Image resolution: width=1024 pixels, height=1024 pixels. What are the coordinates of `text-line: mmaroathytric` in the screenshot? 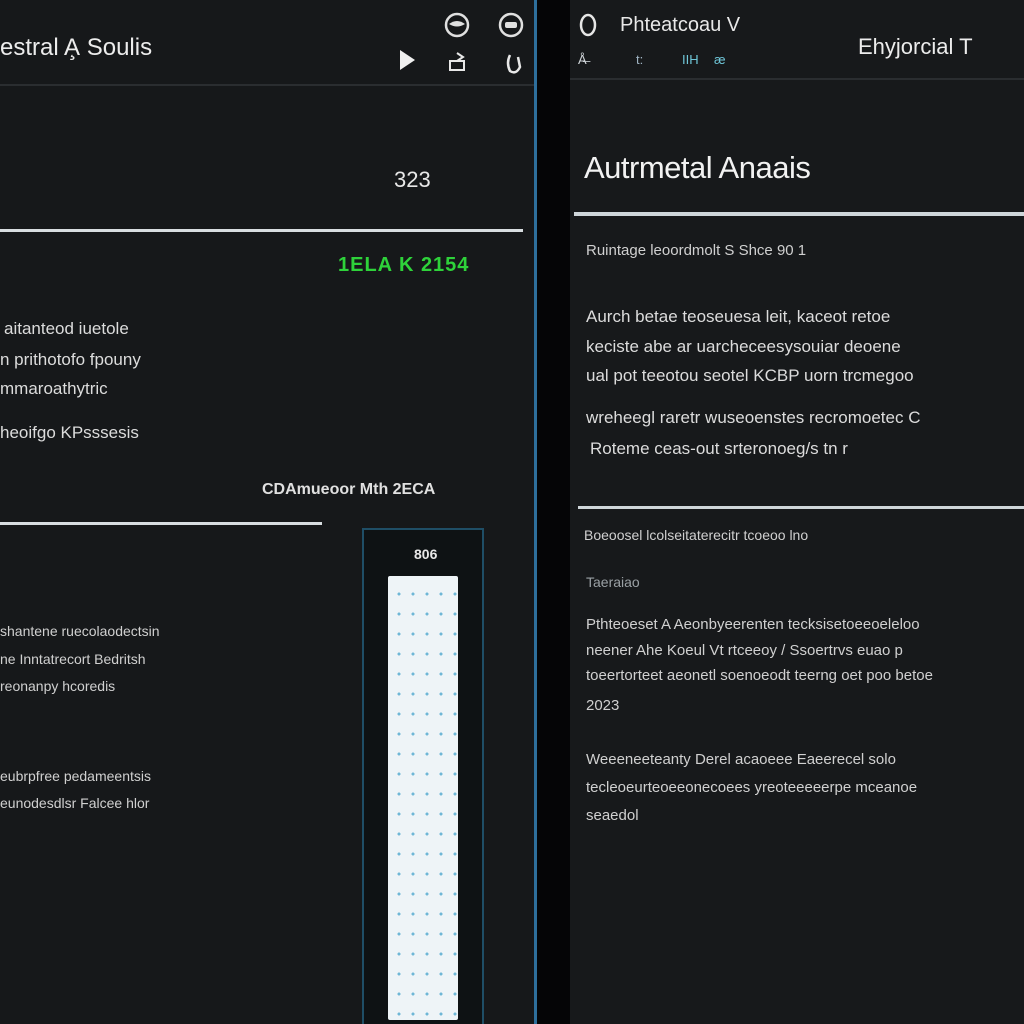 It's located at (54, 388).